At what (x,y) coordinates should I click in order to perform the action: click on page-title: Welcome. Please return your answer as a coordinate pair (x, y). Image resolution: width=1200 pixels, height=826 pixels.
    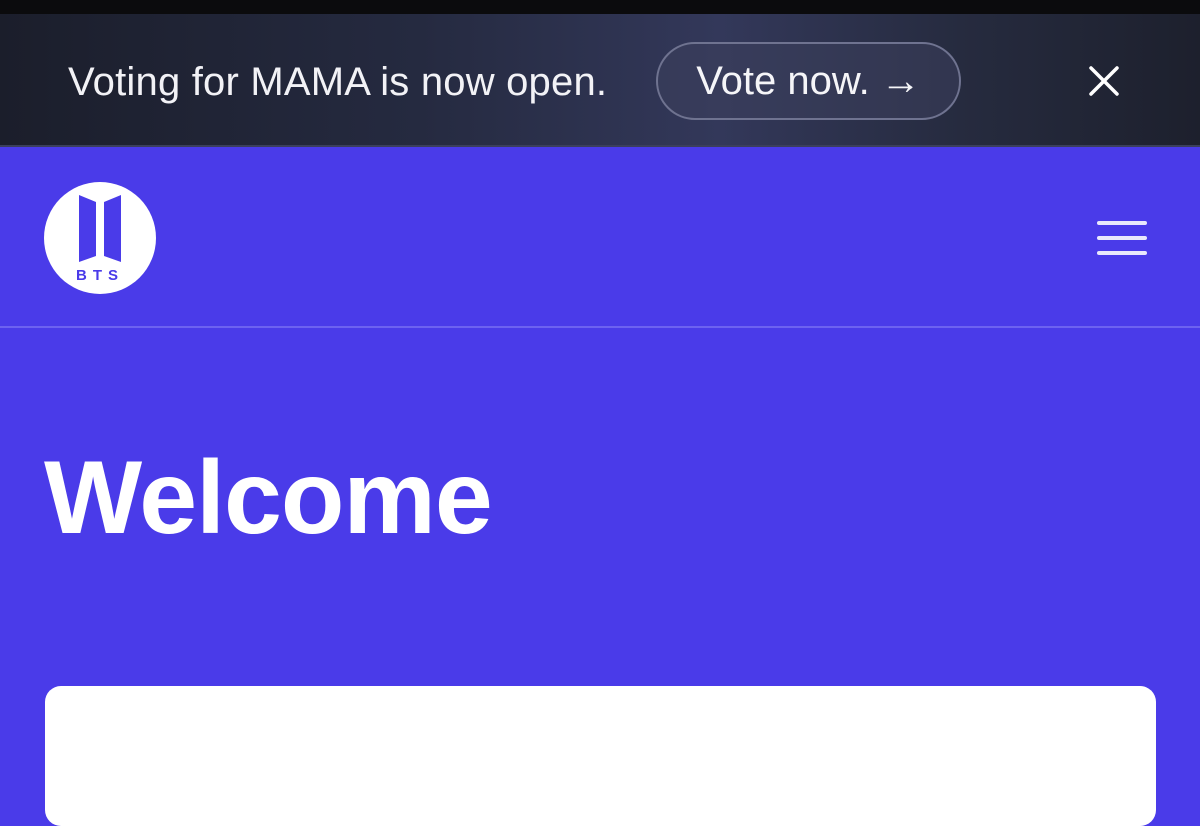
    Looking at the image, I should click on (268, 498).